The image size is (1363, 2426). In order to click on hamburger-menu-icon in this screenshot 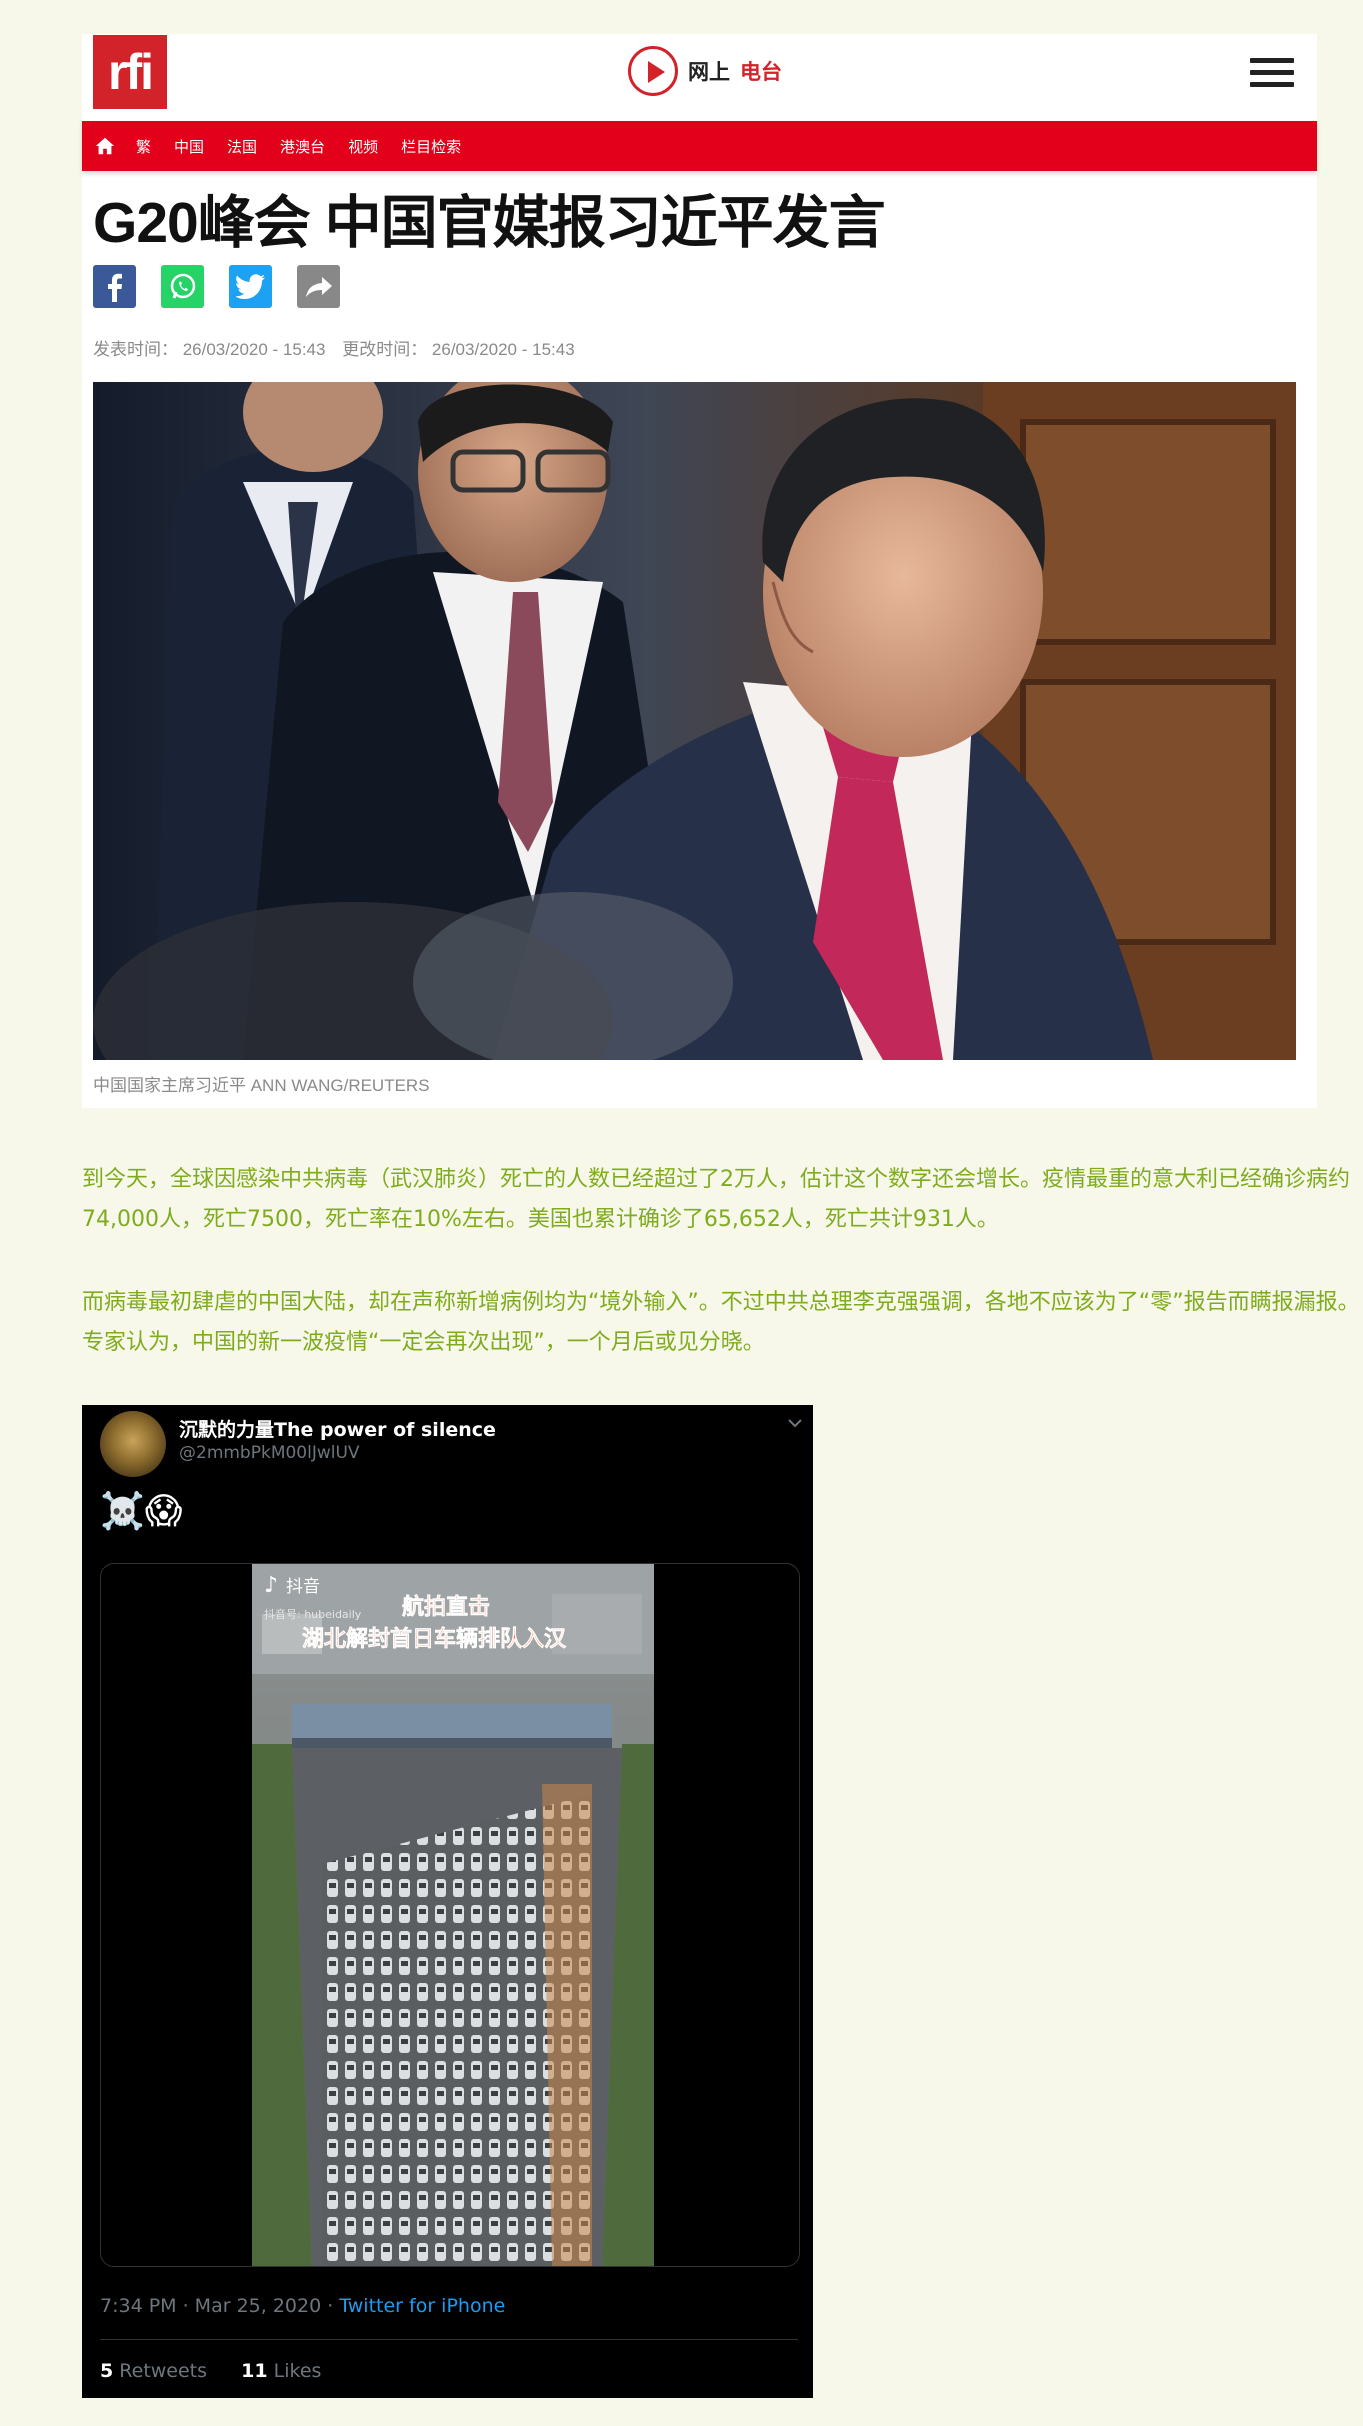, I will do `click(1272, 74)`.